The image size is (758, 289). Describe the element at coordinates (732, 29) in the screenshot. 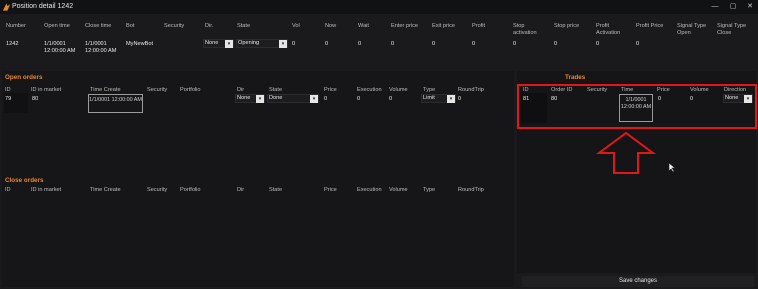

I see `col-signal-close: Signal Type Close` at that location.